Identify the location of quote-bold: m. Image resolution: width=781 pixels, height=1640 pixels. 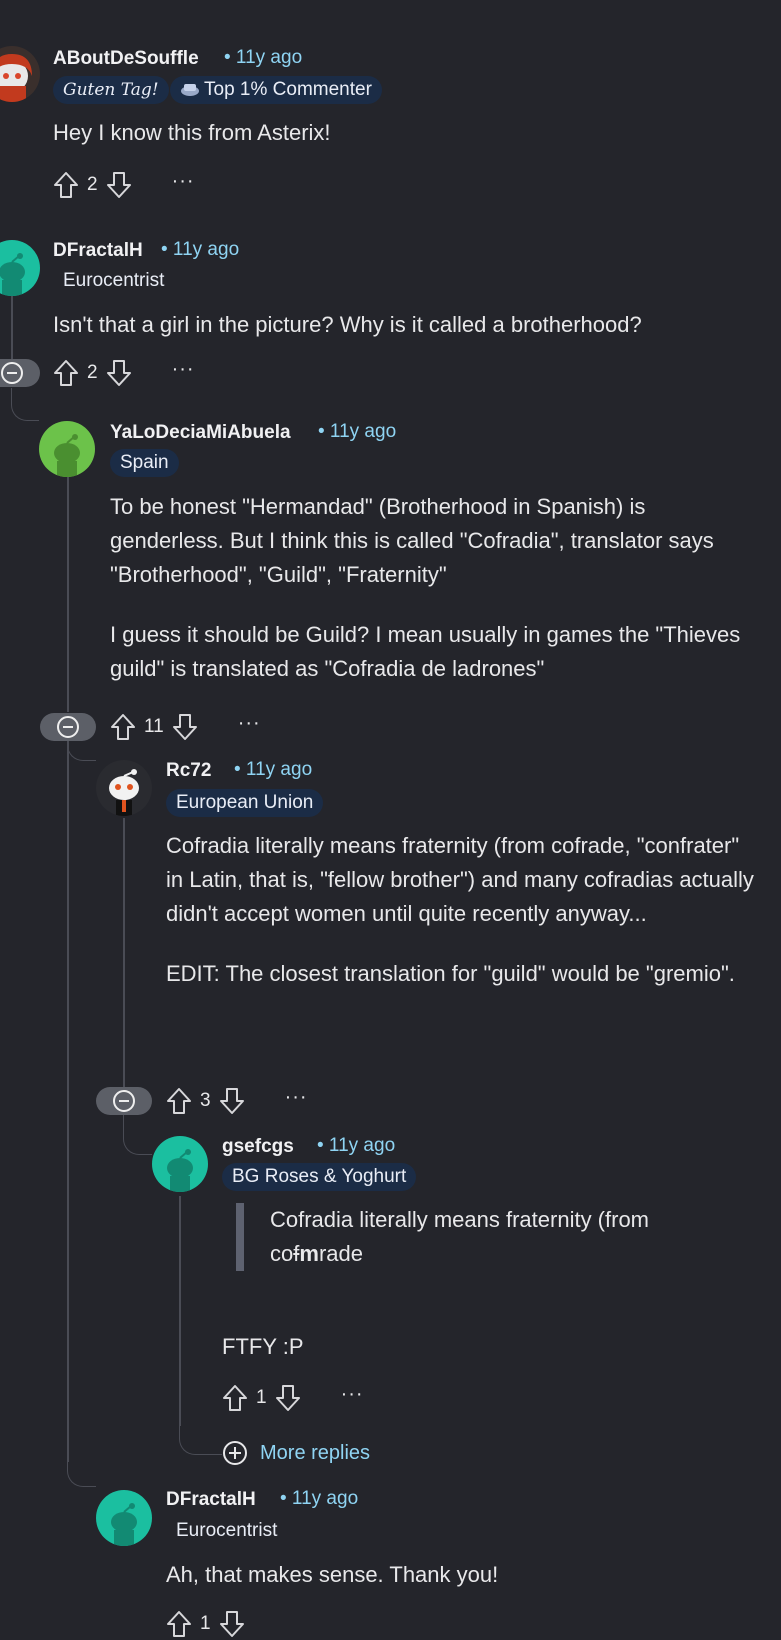
(309, 1253).